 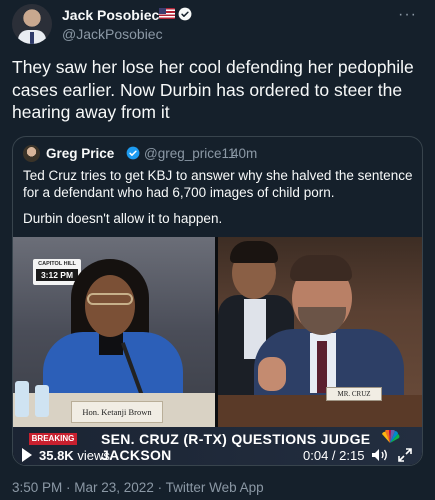 I want to click on senator-tie, so click(x=322, y=367).